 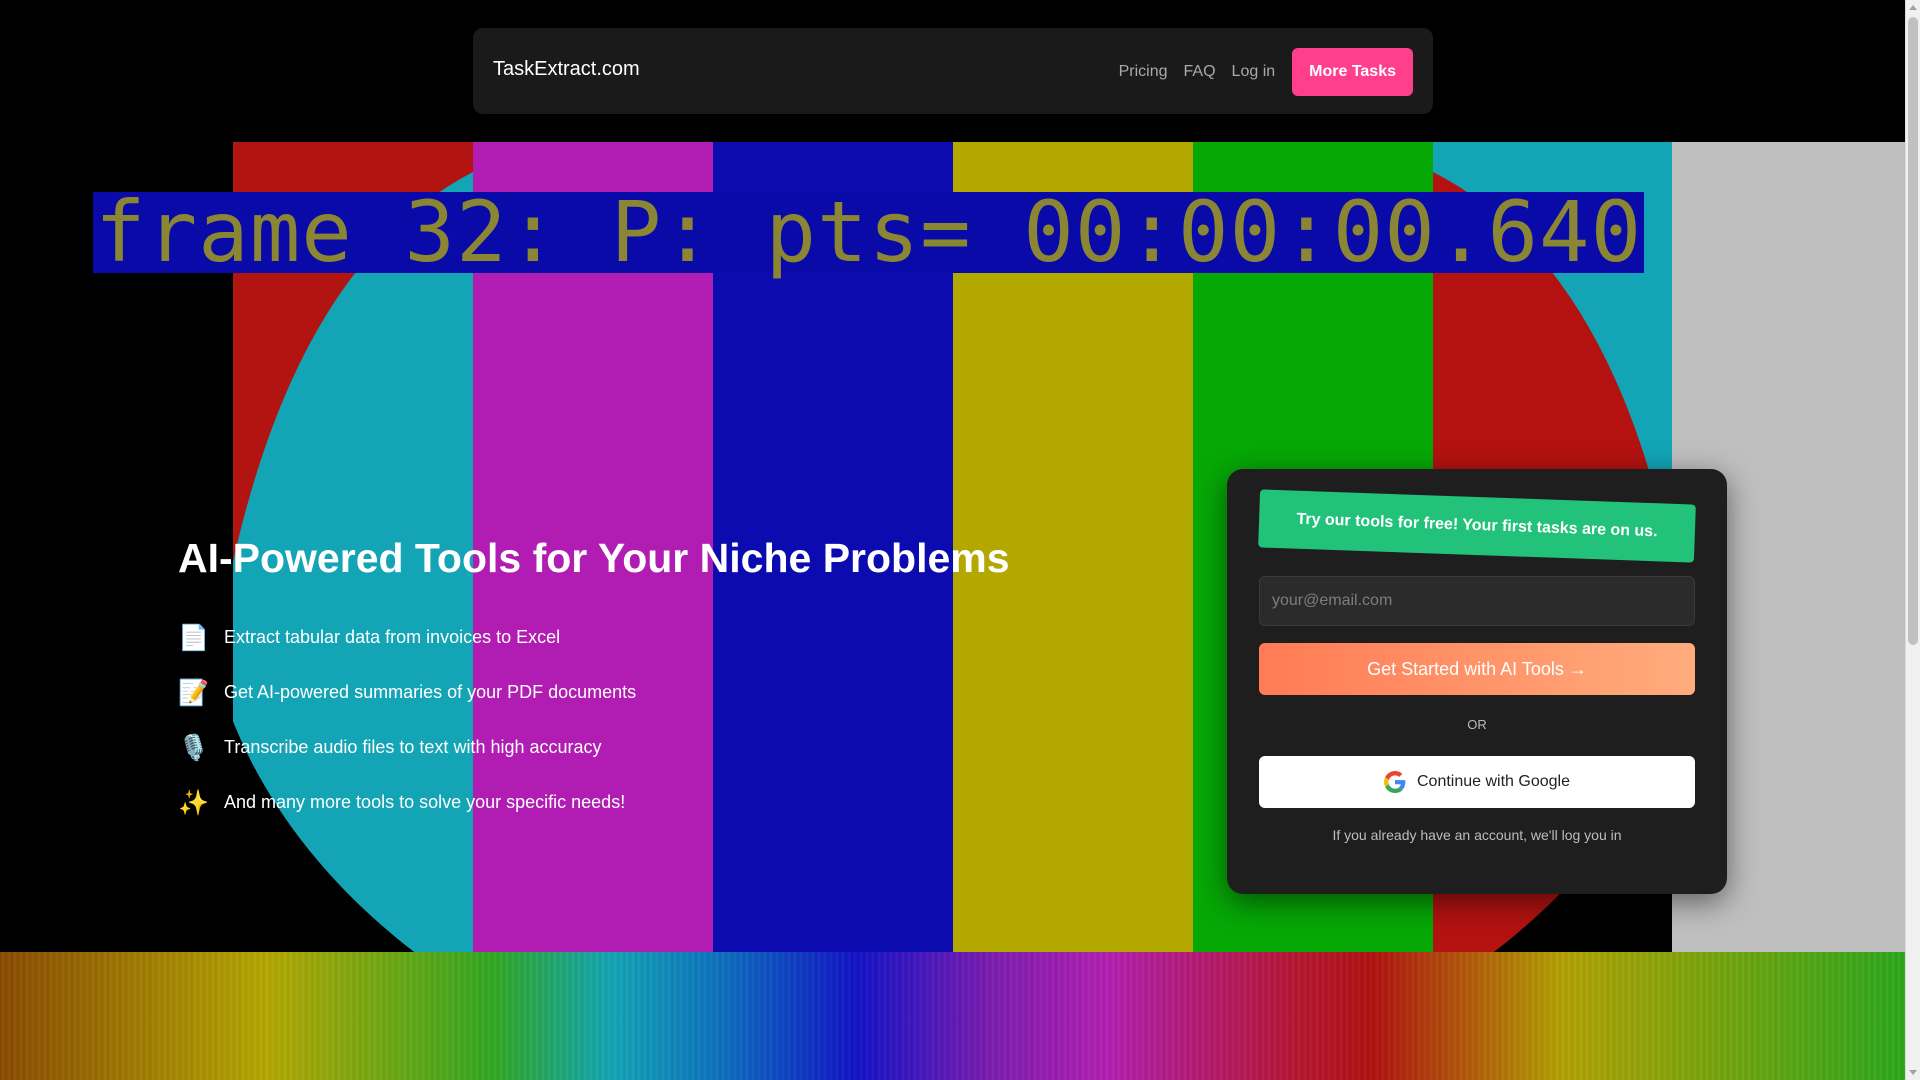 I want to click on or-divider-text: OR, so click(x=1477, y=724).